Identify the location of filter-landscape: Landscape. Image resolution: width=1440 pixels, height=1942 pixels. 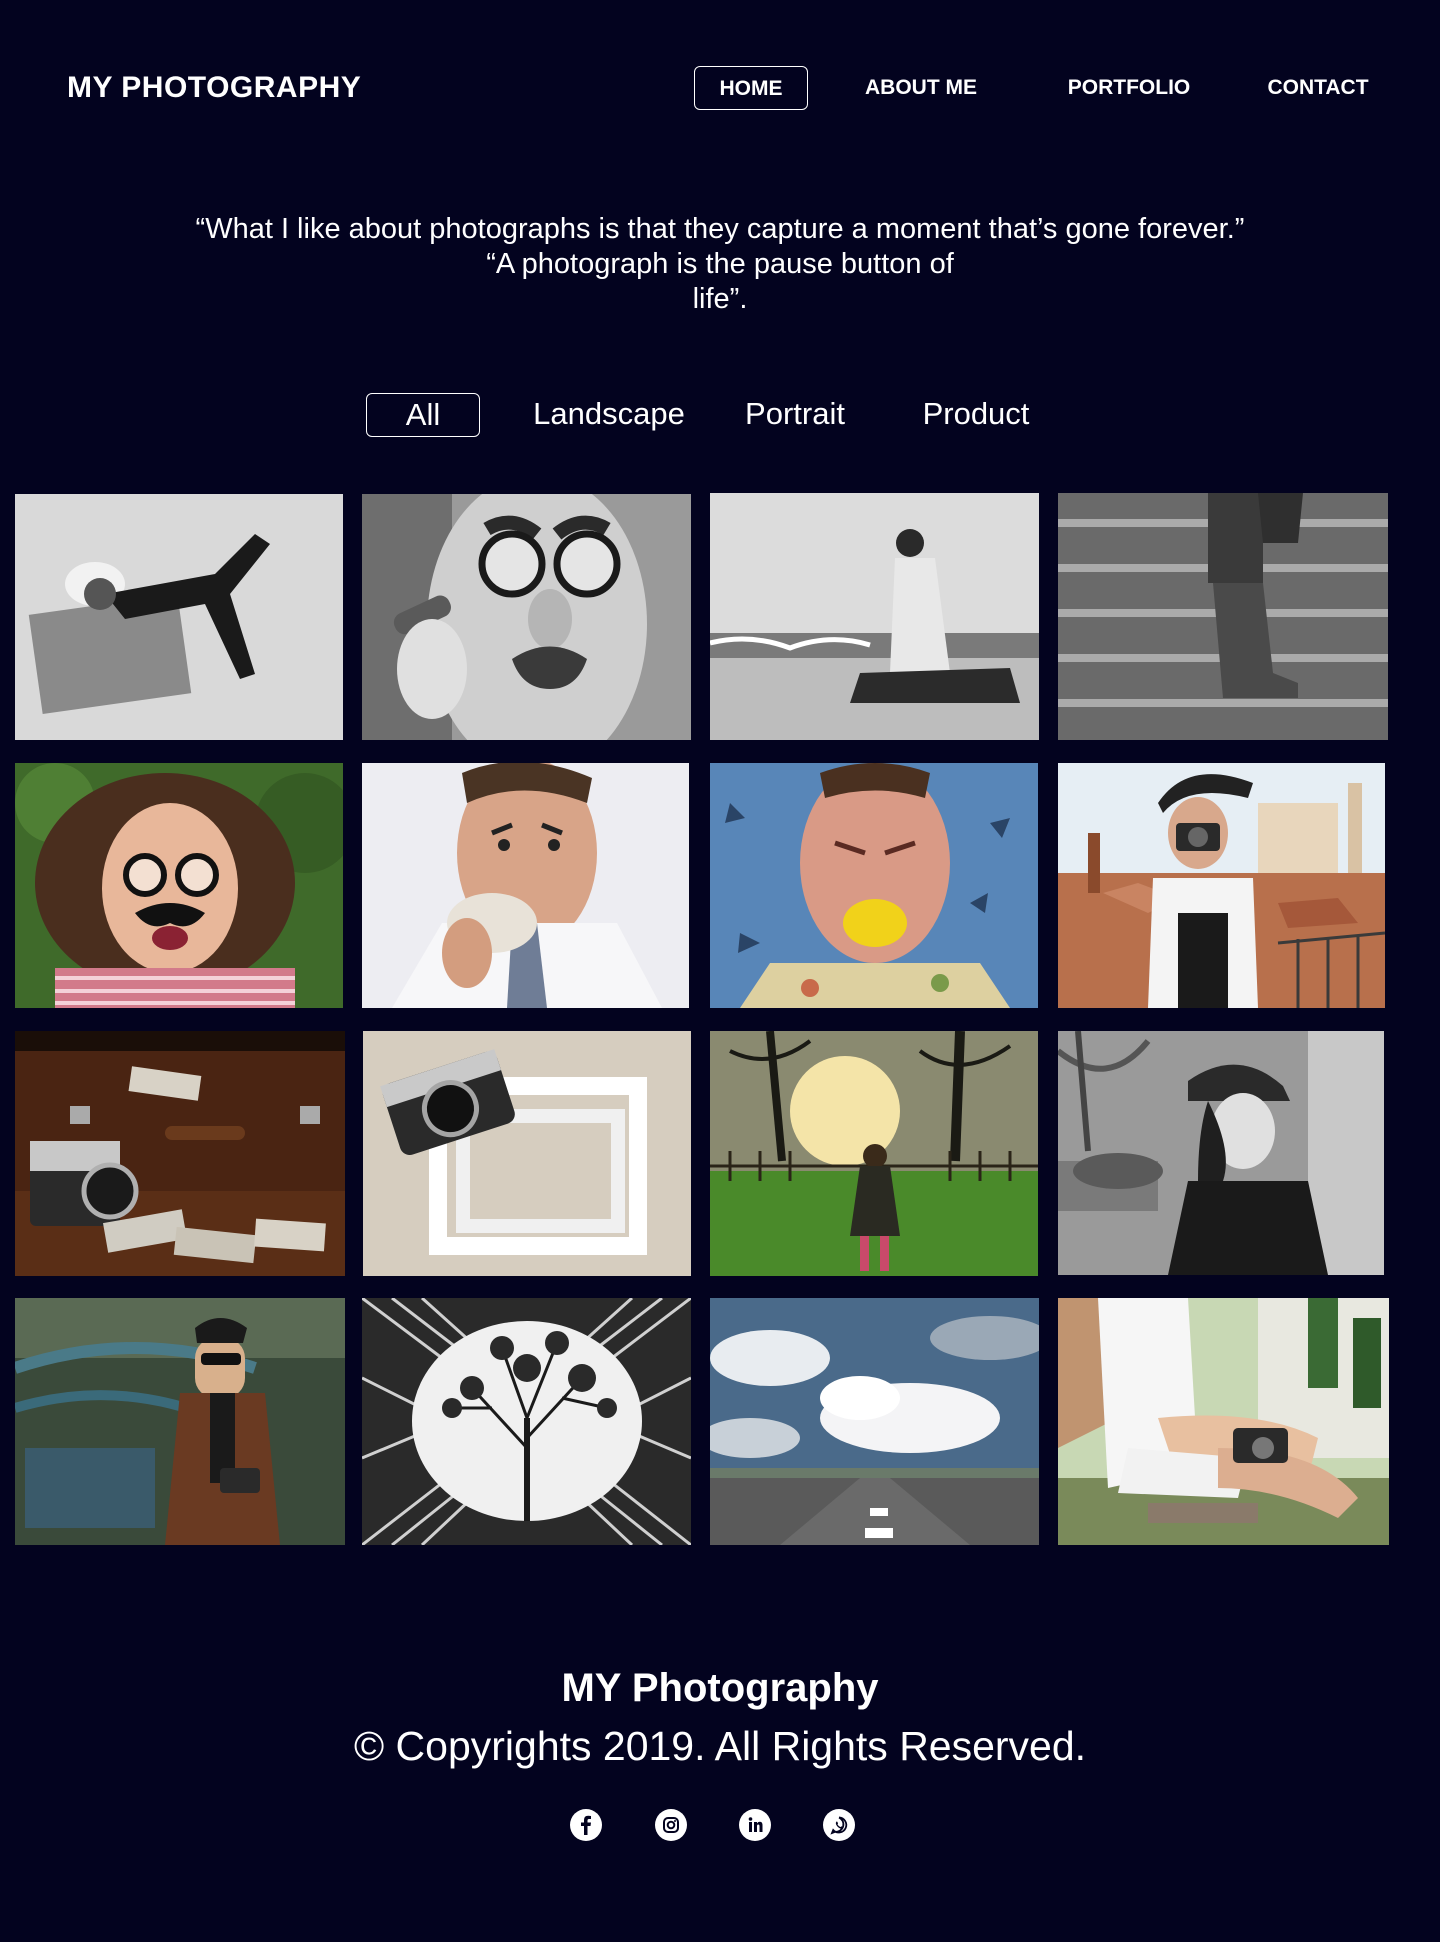
(609, 415).